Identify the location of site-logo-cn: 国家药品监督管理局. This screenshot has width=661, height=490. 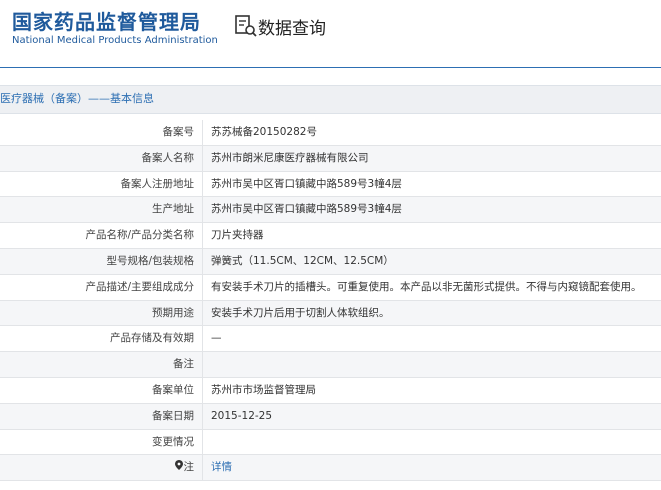
(106, 20).